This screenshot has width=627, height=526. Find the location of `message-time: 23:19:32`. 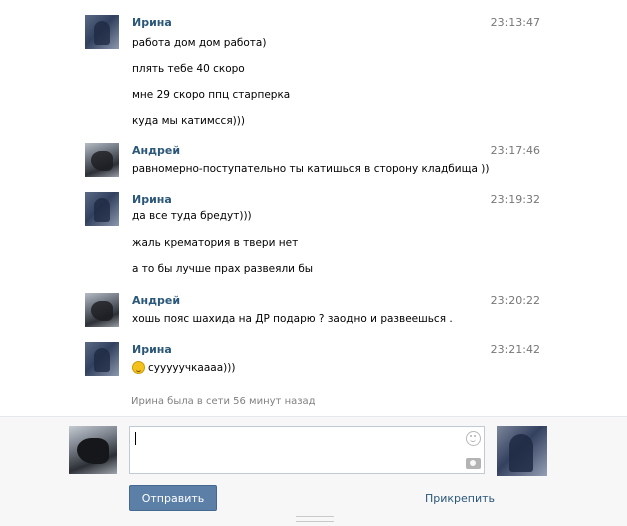

message-time: 23:19:32 is located at coordinates (515, 199).